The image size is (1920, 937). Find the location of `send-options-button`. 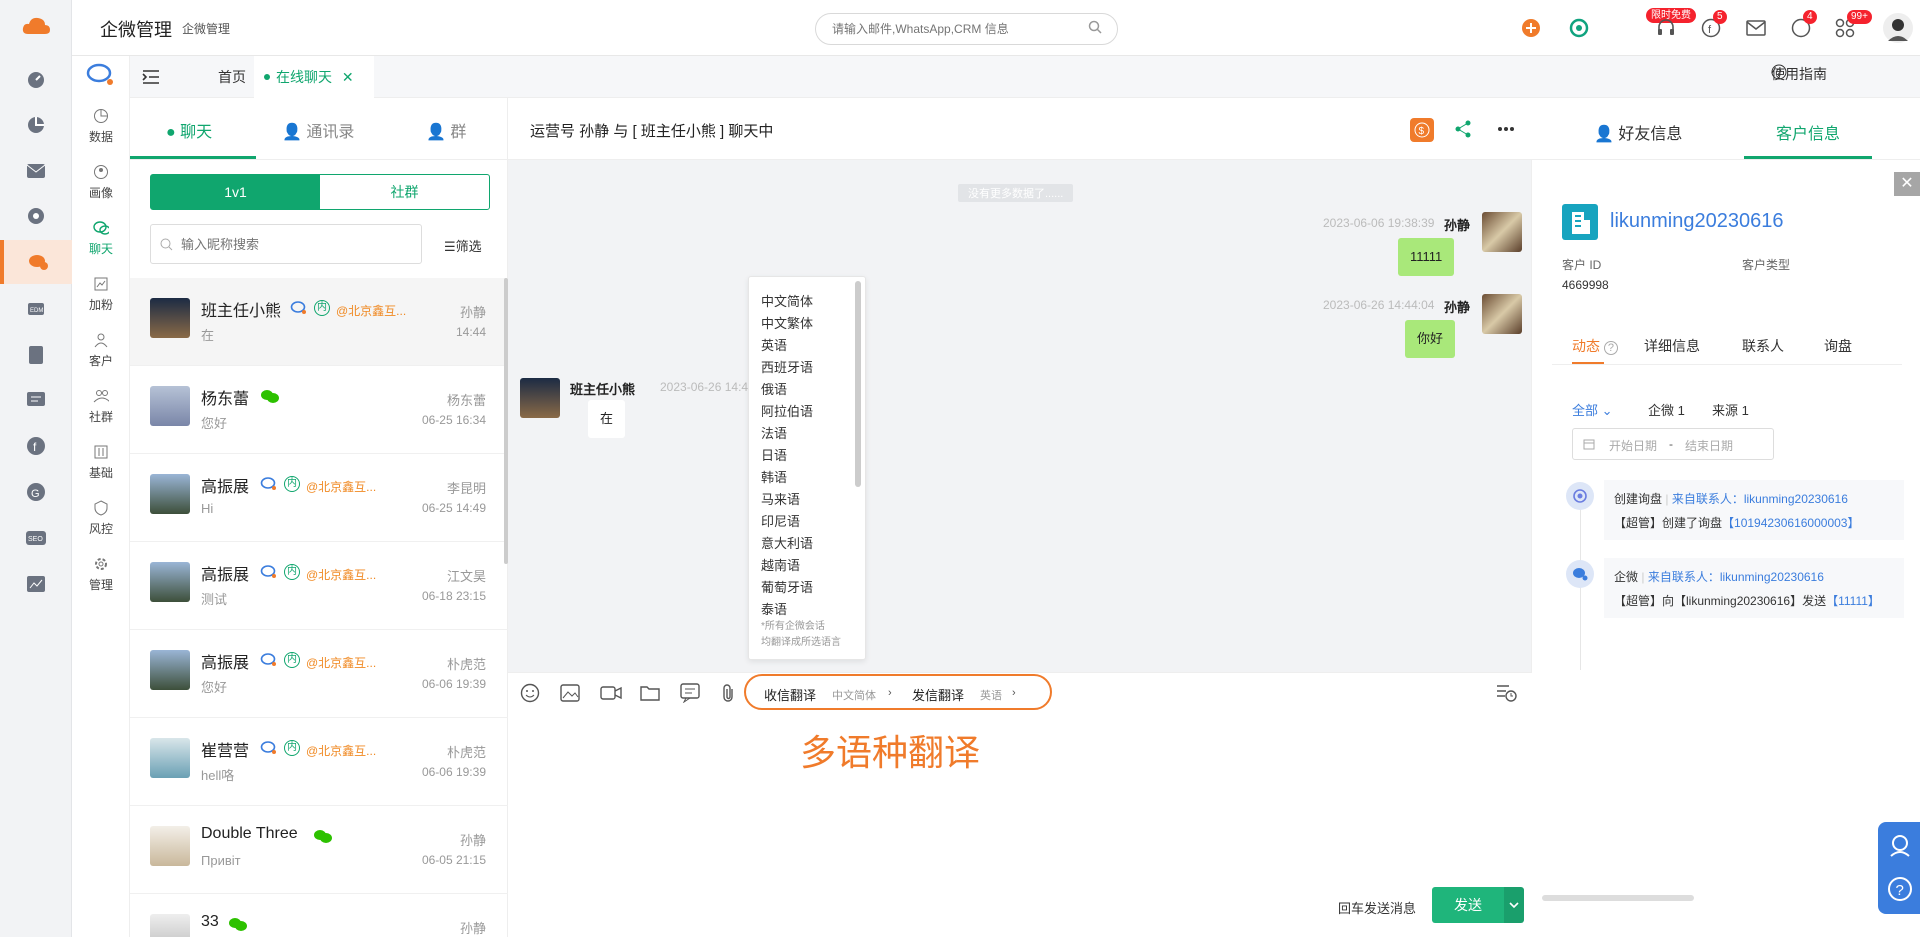

send-options-button is located at coordinates (1514, 905).